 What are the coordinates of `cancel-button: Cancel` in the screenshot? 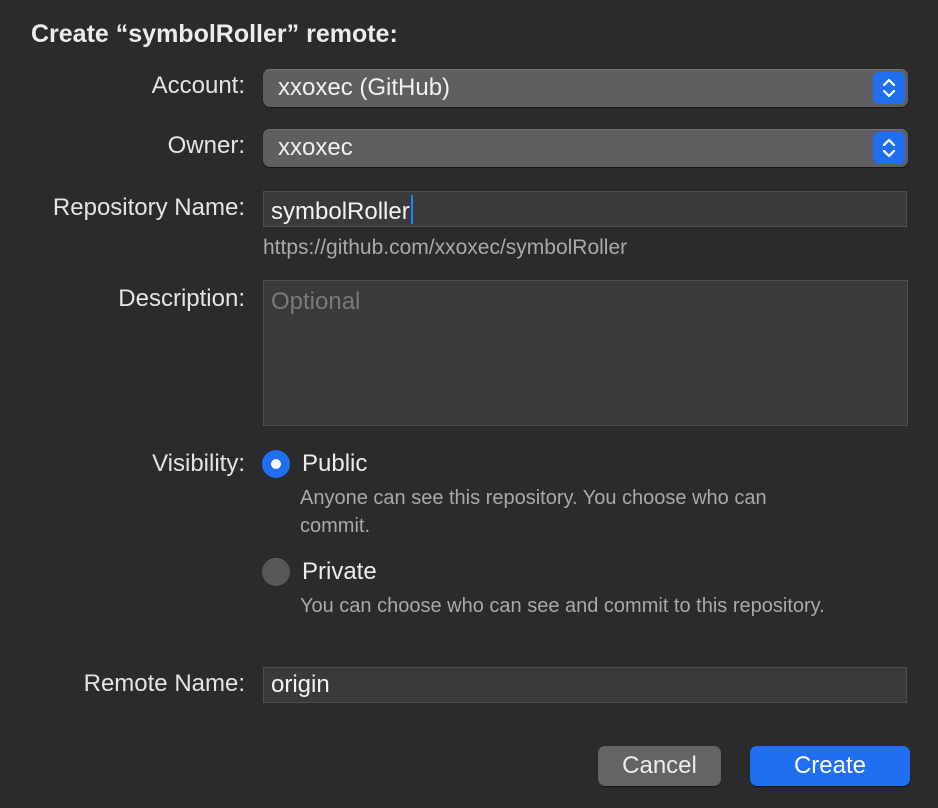 It's located at (659, 766).